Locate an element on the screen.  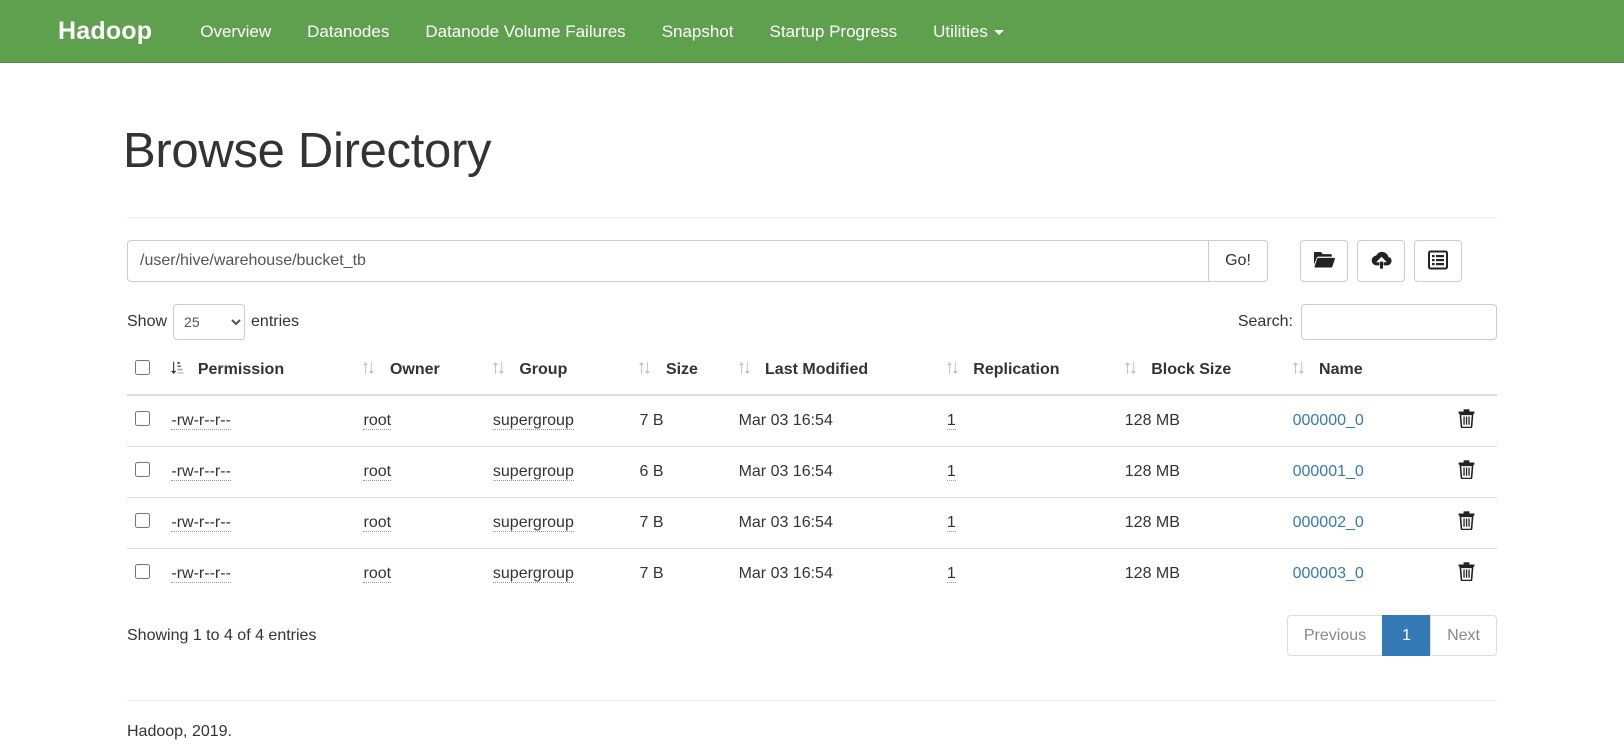
chevron-down-icon is located at coordinates (998, 32).